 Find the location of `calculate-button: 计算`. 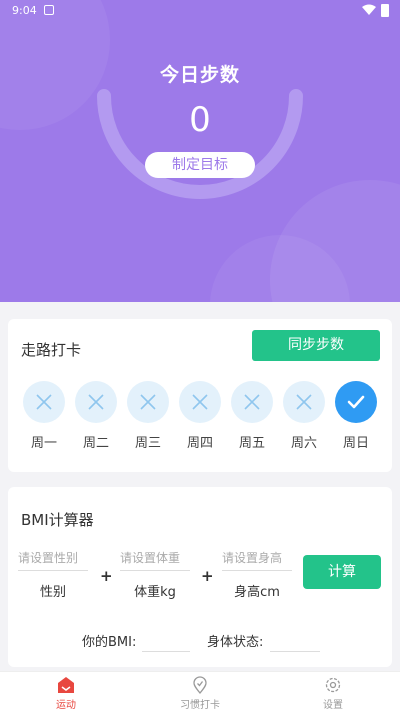

calculate-button: 计算 is located at coordinates (342, 572).